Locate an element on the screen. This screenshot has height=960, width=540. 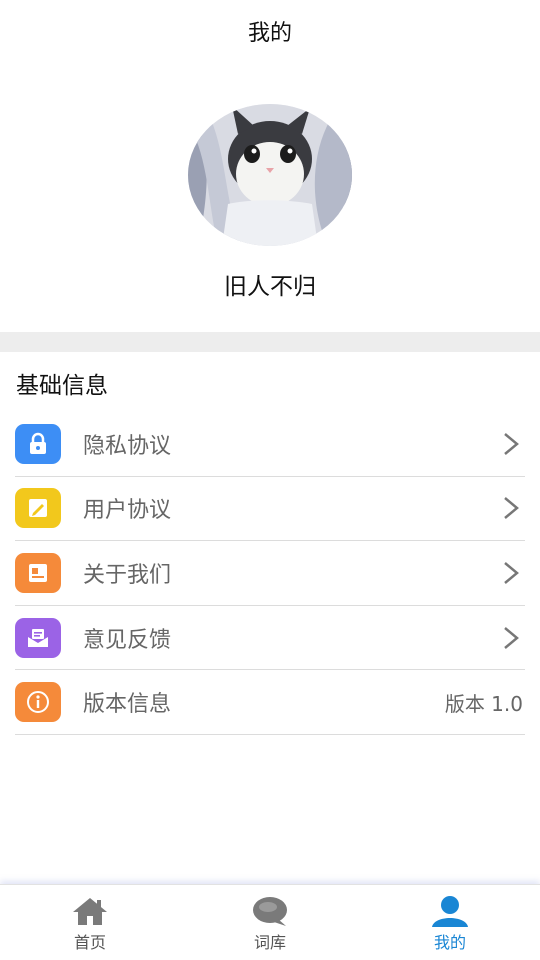
feedback-mail-icon is located at coordinates (38, 637).